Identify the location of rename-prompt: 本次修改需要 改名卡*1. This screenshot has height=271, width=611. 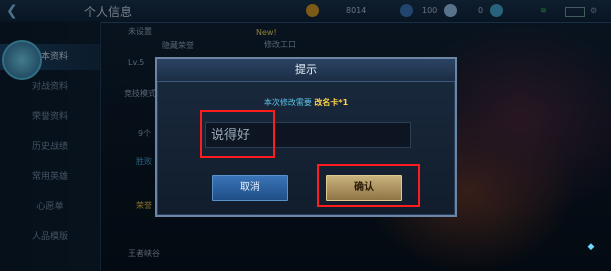
(306, 102).